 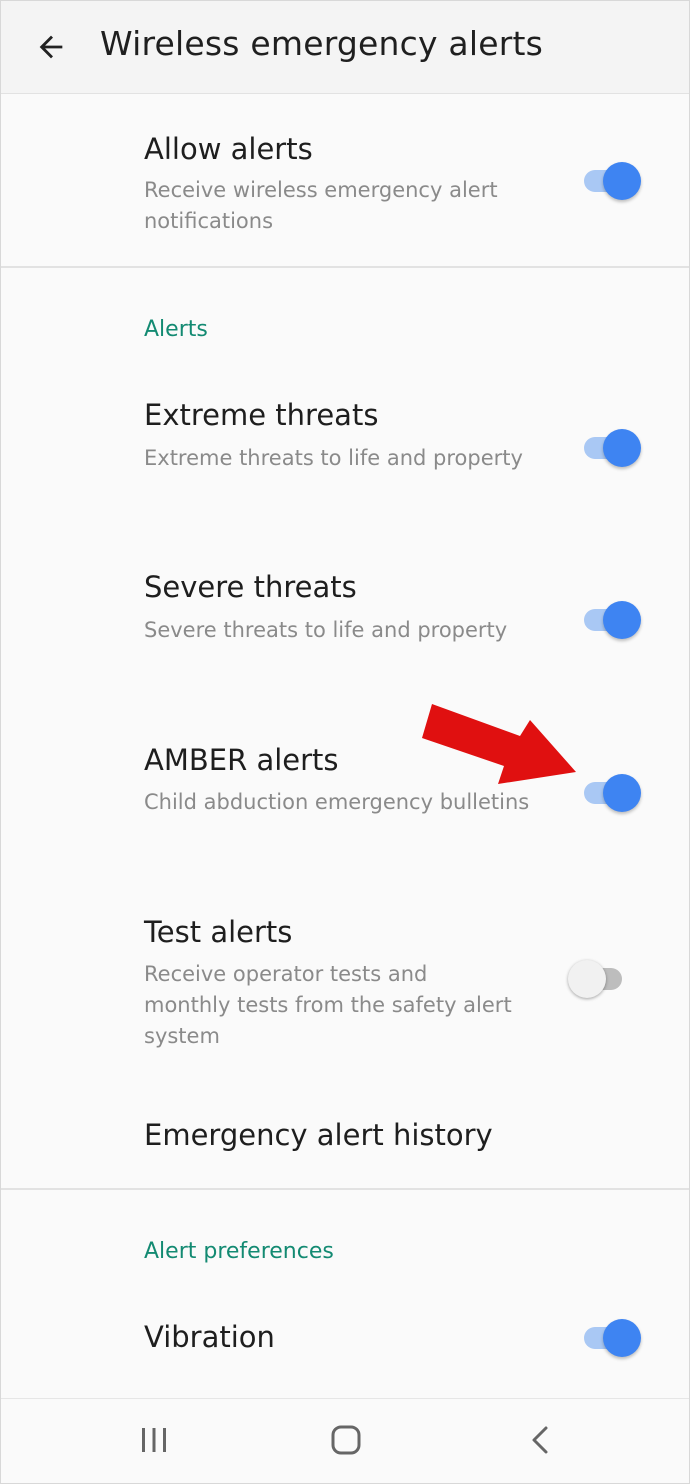 What do you see at coordinates (228, 149) in the screenshot?
I see `allow-alerts-title: Allow alerts` at bounding box center [228, 149].